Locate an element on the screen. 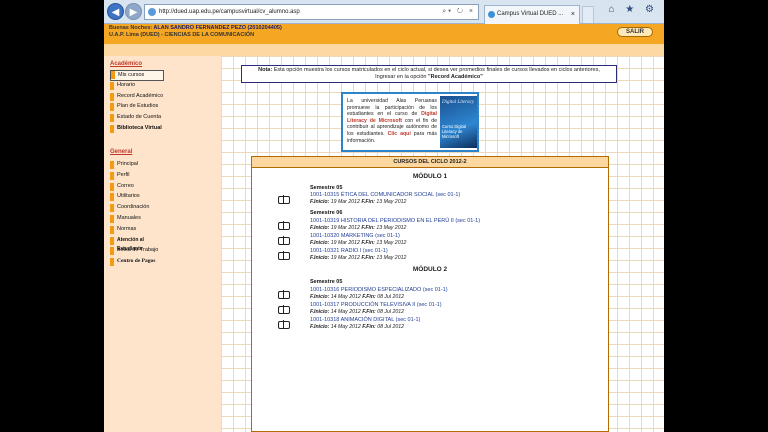 Image resolution: width=768 pixels, height=432 pixels. back-button: ◀ is located at coordinates (115, 11).